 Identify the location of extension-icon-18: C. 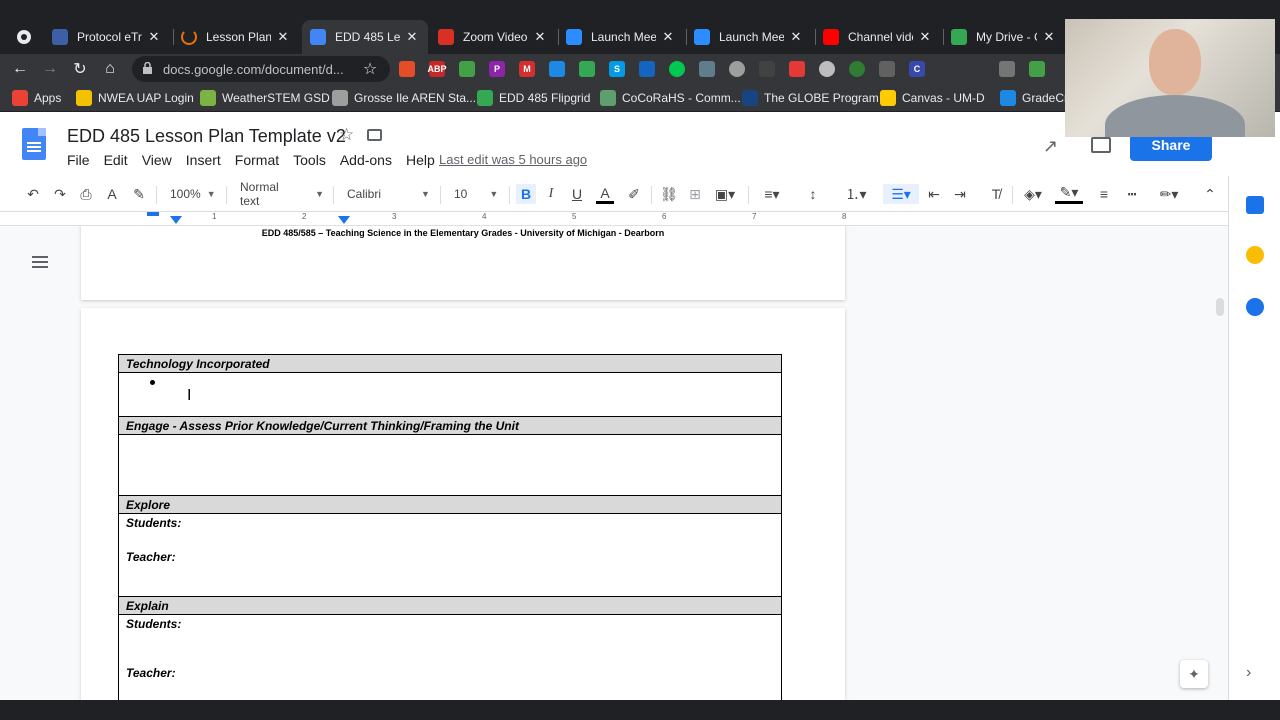
(917, 69).